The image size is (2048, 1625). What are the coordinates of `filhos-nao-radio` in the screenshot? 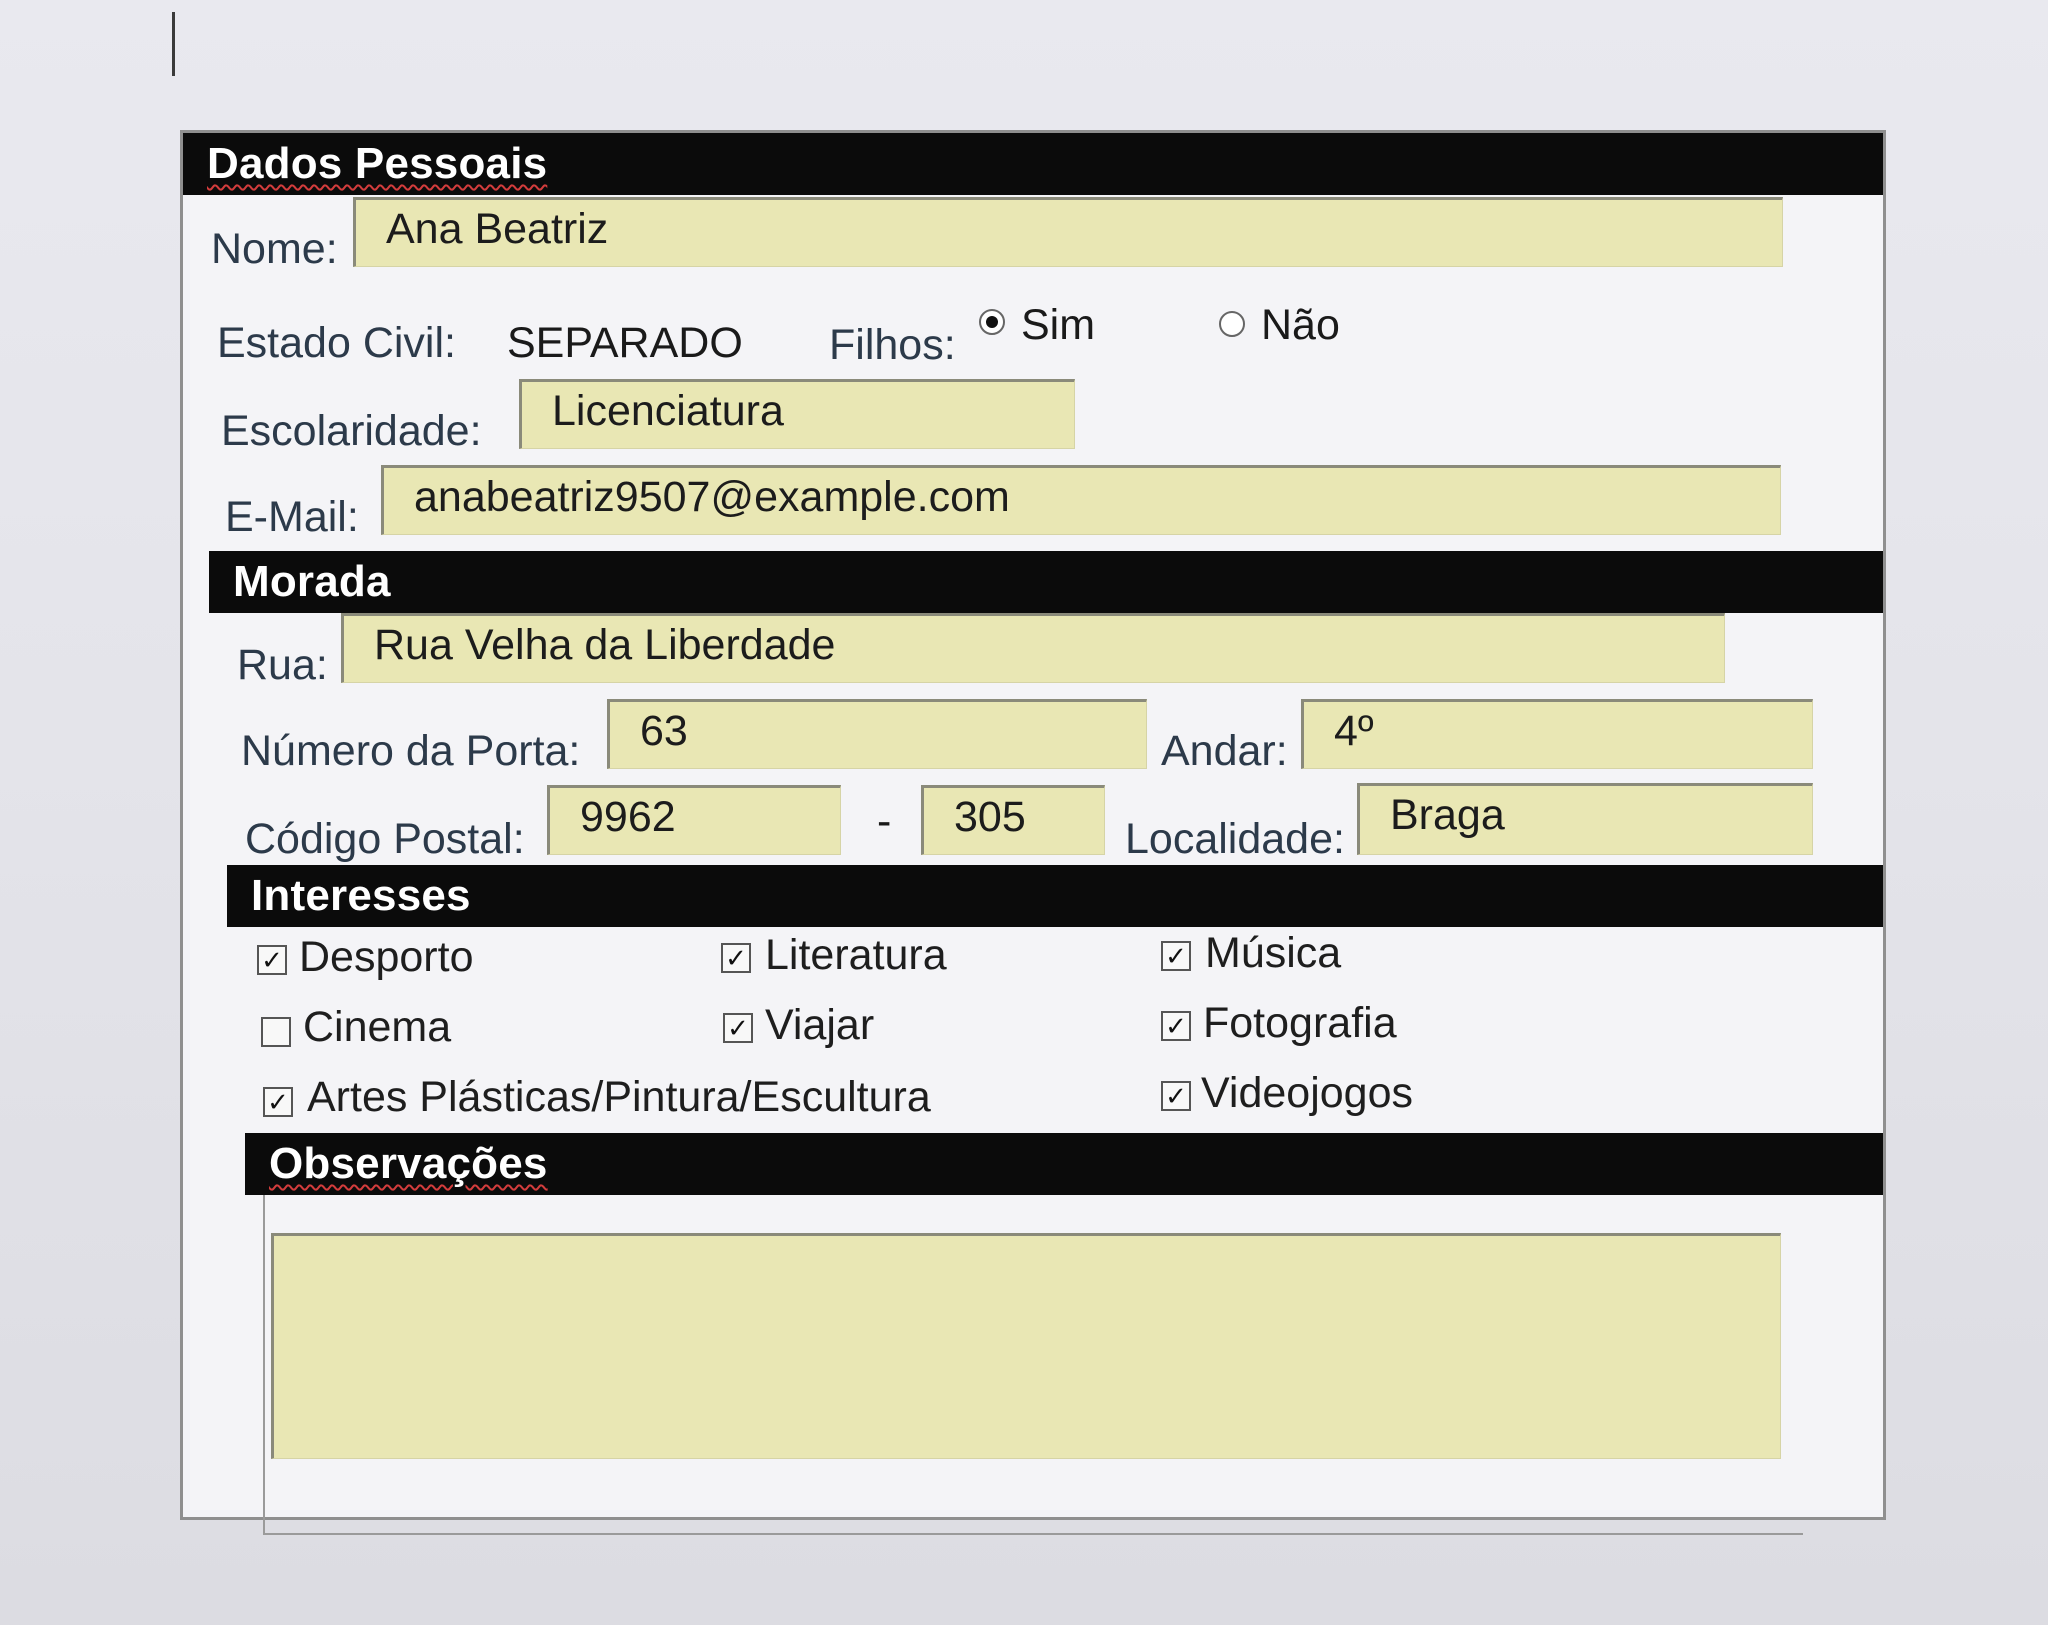 It's located at (1232, 324).